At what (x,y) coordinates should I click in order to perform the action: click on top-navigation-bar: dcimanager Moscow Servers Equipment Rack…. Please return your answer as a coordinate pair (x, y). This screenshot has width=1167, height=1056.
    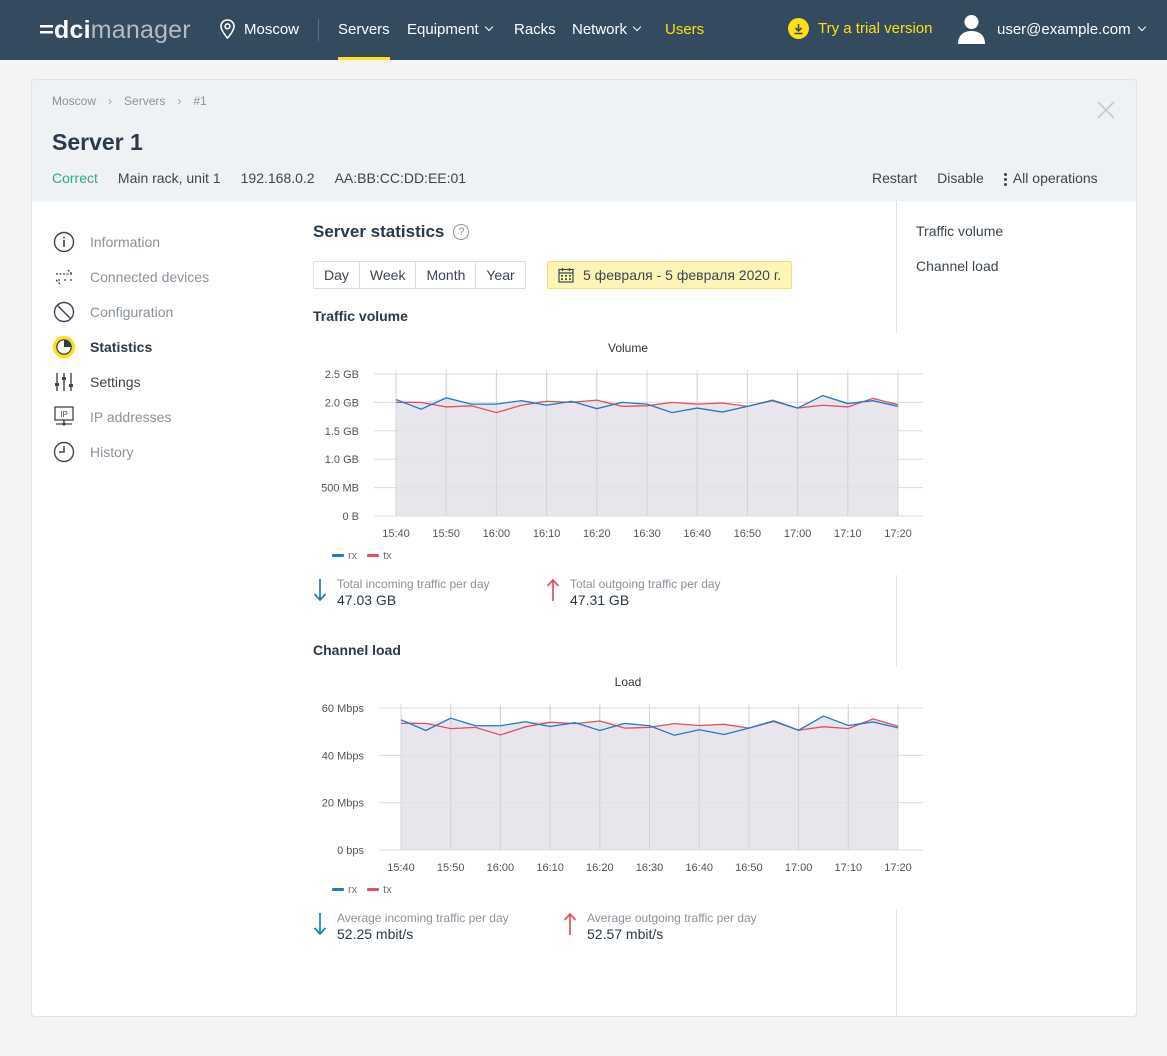
    Looking at the image, I should click on (583, 30).